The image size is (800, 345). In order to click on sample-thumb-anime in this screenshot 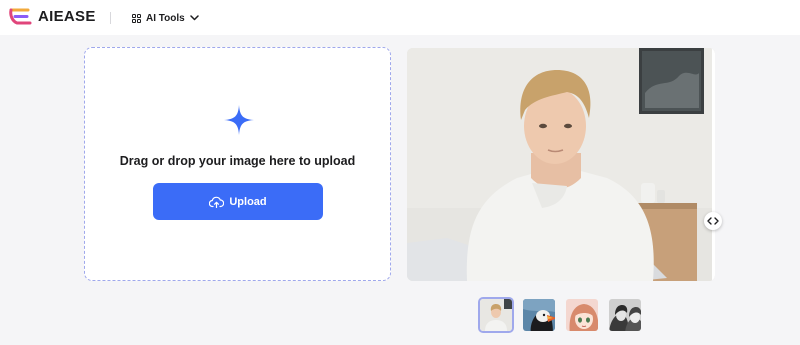, I will do `click(582, 315)`.